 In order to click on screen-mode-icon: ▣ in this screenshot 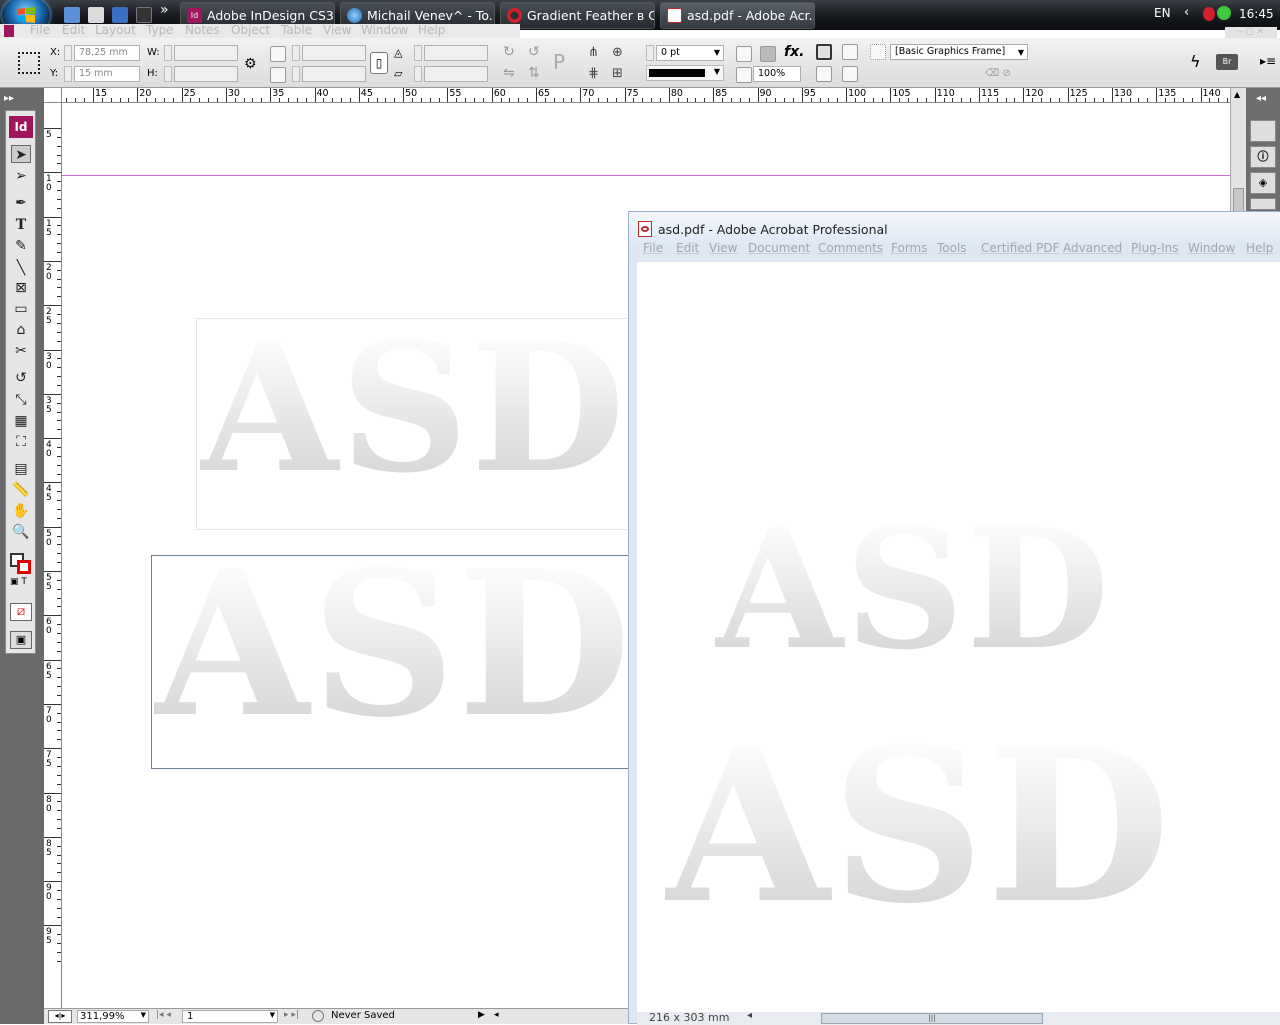, I will do `click(21, 640)`.